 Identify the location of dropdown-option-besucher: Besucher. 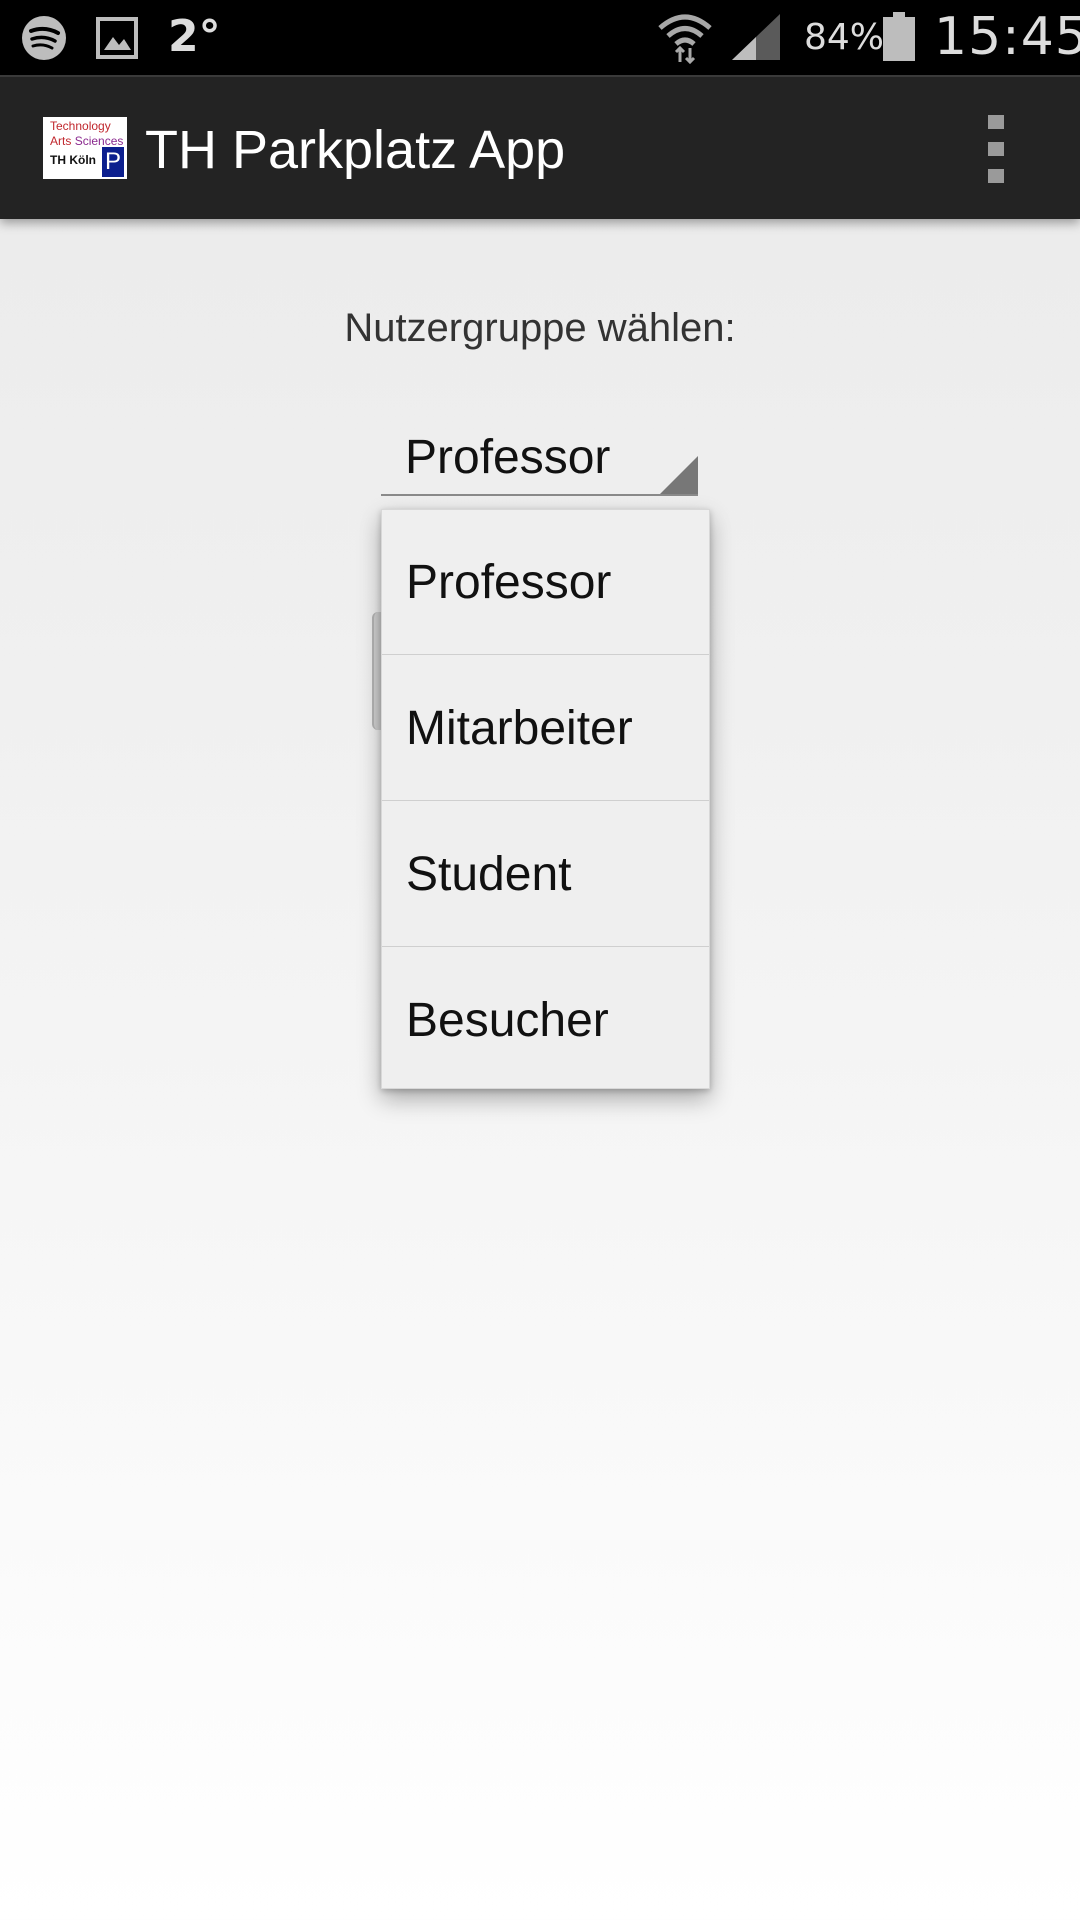
(545, 1020).